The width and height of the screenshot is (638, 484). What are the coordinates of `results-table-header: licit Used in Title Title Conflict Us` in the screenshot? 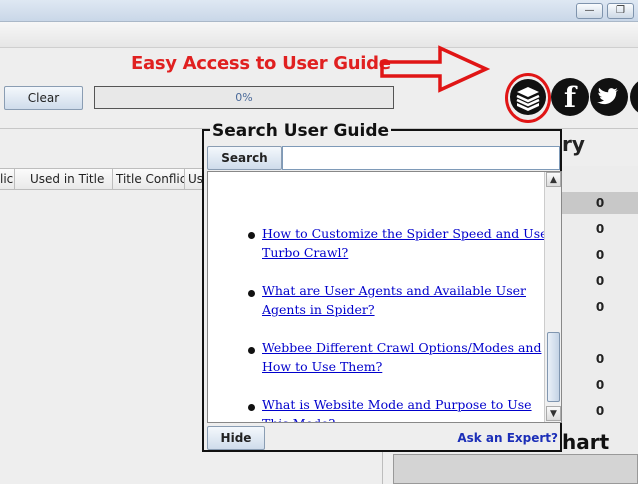 It's located at (103, 179).